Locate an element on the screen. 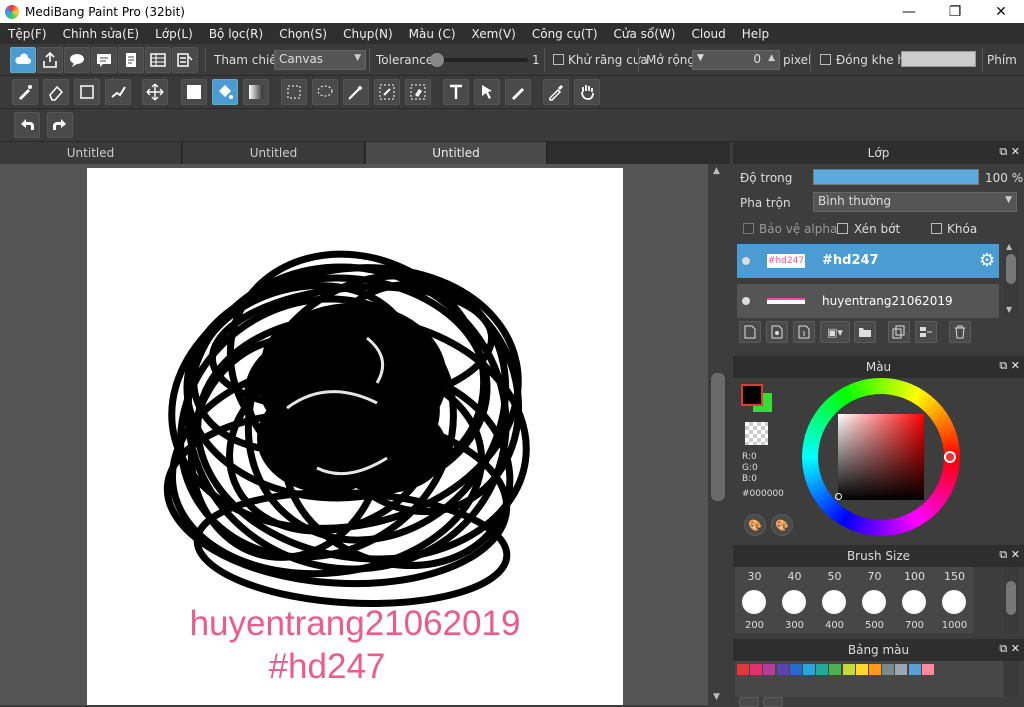 The width and height of the screenshot is (1024, 707). antialias-checkbox is located at coordinates (558, 59).